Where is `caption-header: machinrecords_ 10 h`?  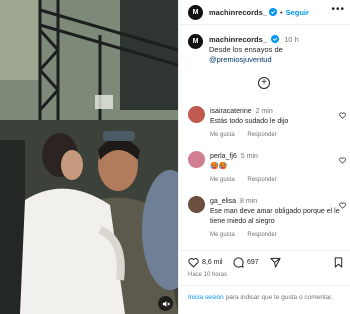
caption-header: machinrecords_ 10 h is located at coordinates (254, 39).